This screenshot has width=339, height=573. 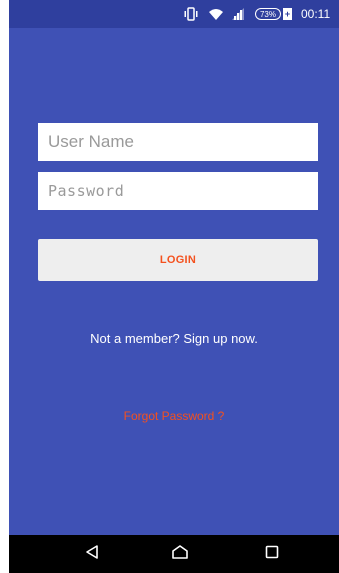 I want to click on home-button, so click(x=180, y=554).